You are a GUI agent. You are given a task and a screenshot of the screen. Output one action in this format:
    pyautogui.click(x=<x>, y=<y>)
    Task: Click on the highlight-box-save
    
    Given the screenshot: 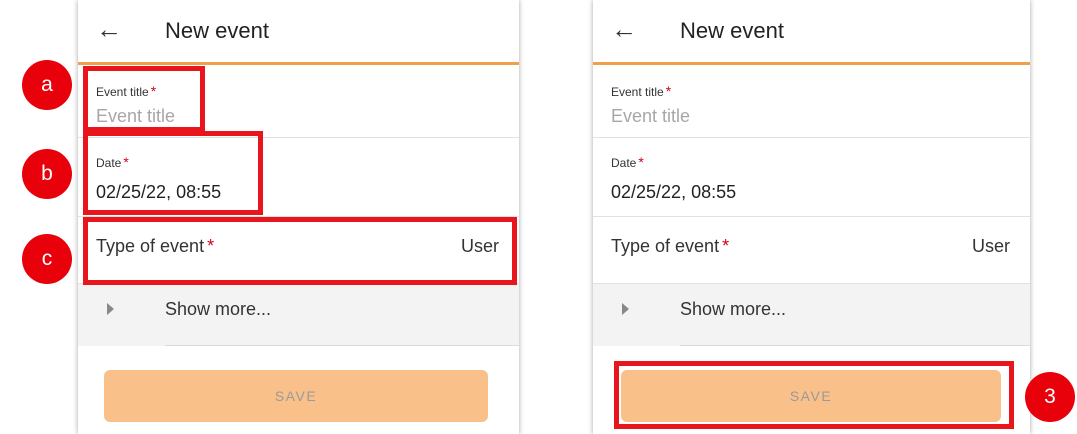 What is the action you would take?
    pyautogui.click(x=814, y=395)
    